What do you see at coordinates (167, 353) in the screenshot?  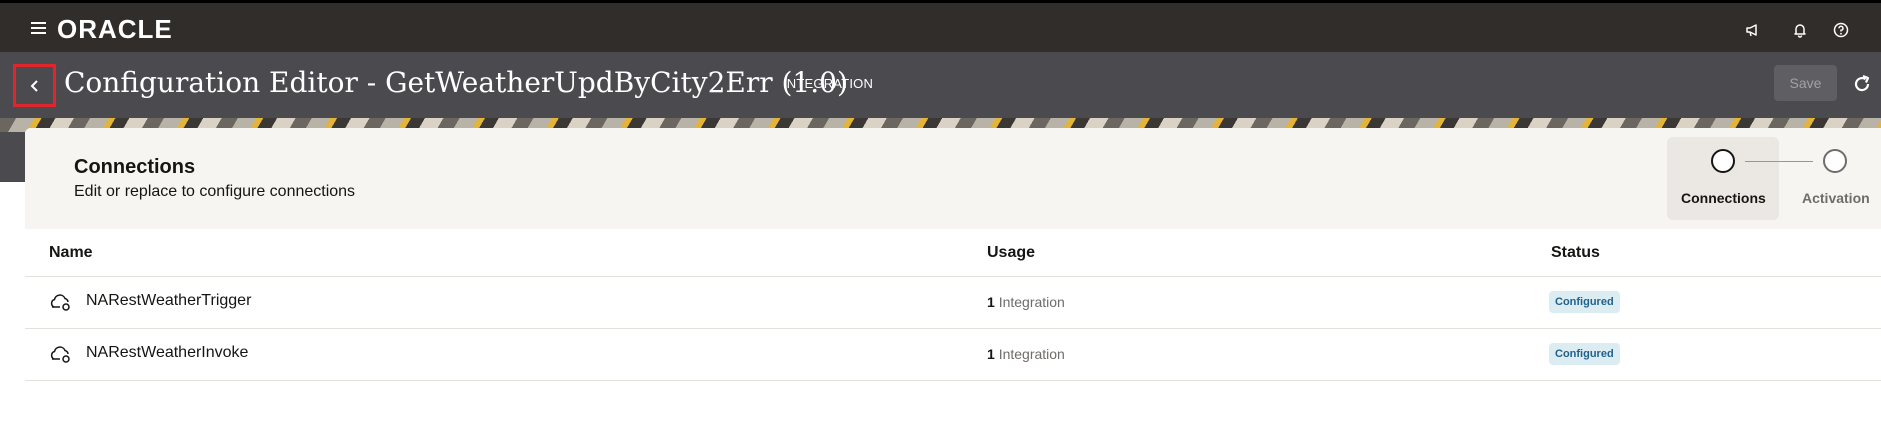 I see `connection-name: NARestWeatherInvoke` at bounding box center [167, 353].